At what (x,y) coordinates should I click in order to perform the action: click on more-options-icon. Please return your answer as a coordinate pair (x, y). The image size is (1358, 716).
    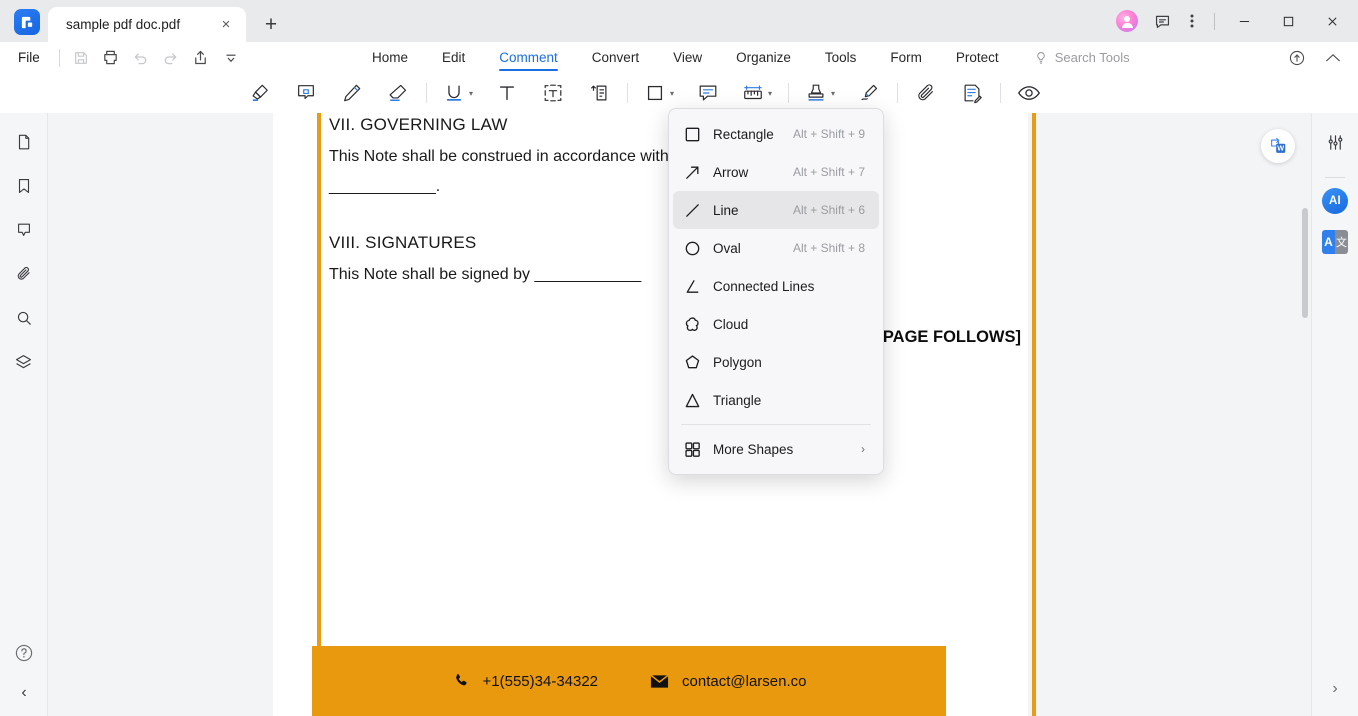
    Looking at the image, I should click on (1192, 21).